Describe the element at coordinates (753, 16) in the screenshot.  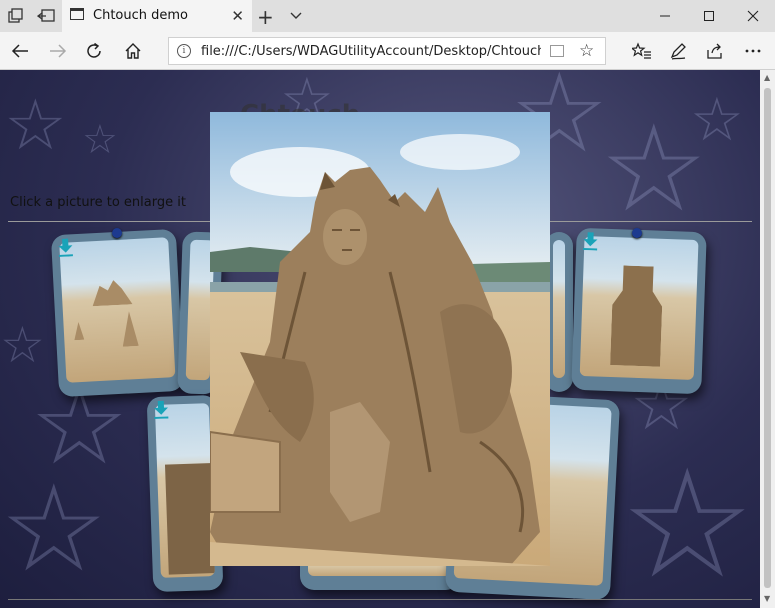
I see `close-window-icon` at that location.